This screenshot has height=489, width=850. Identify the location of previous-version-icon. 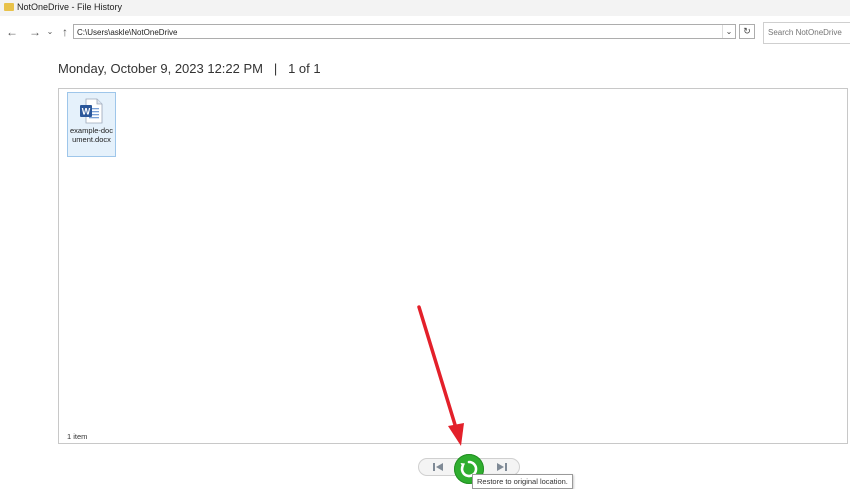
(438, 467).